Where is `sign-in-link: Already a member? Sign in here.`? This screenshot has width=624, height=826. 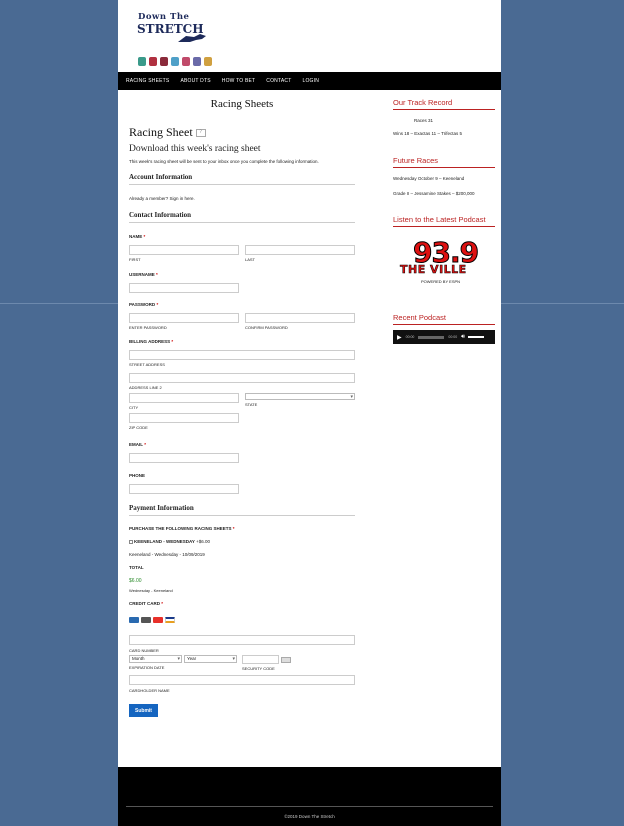
sign-in-link: Already a member? Sign in here. is located at coordinates (242, 198).